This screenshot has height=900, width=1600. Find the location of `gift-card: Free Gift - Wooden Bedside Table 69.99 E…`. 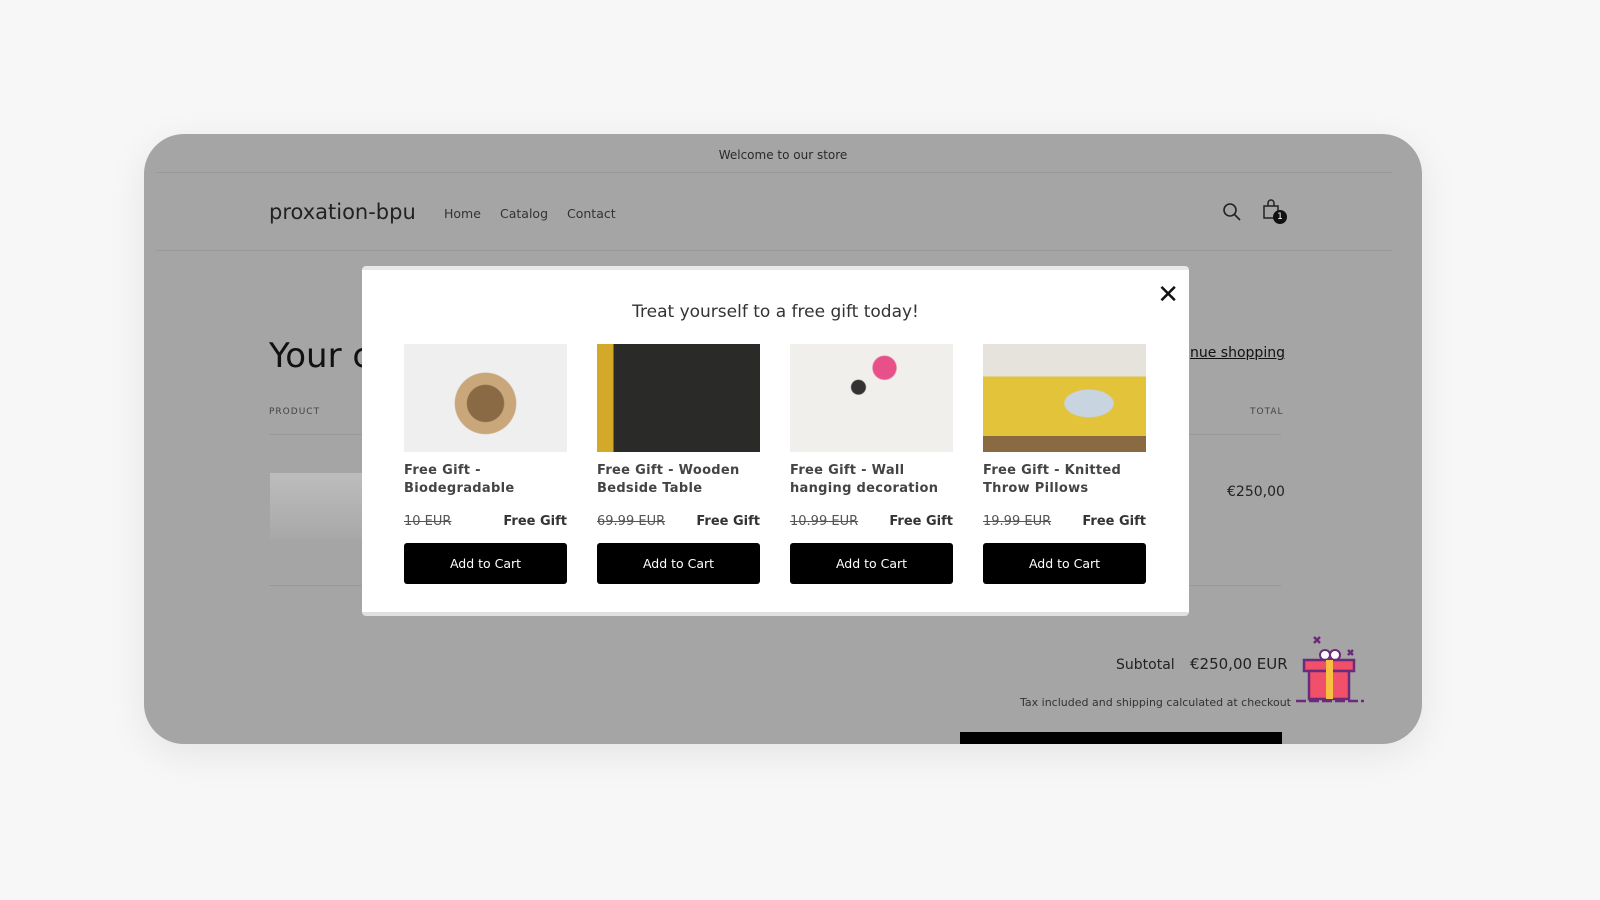

gift-card: Free Gift - Wooden Bedside Table 69.99 E… is located at coordinates (678, 464).